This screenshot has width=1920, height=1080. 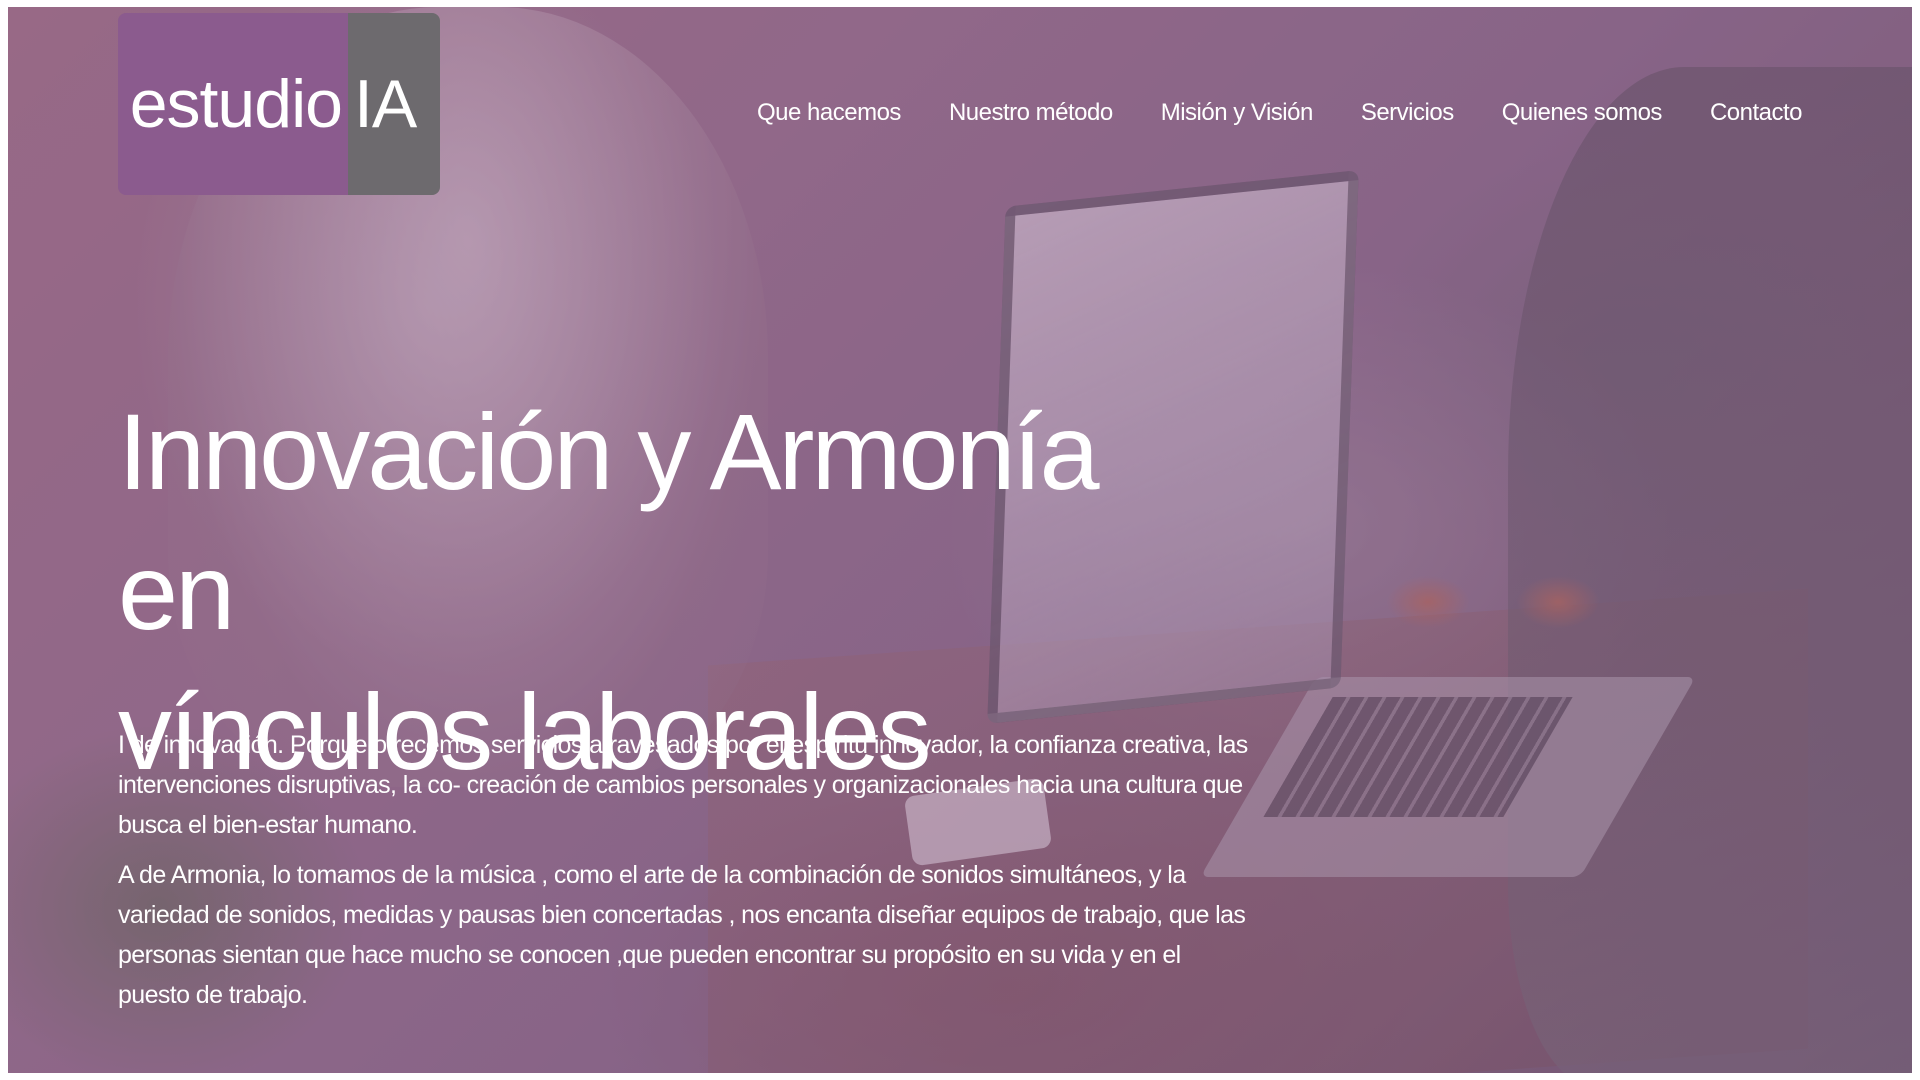 What do you see at coordinates (609, 521) in the screenshot?
I see `hero-title-line1: Innovación y Armonía en` at bounding box center [609, 521].